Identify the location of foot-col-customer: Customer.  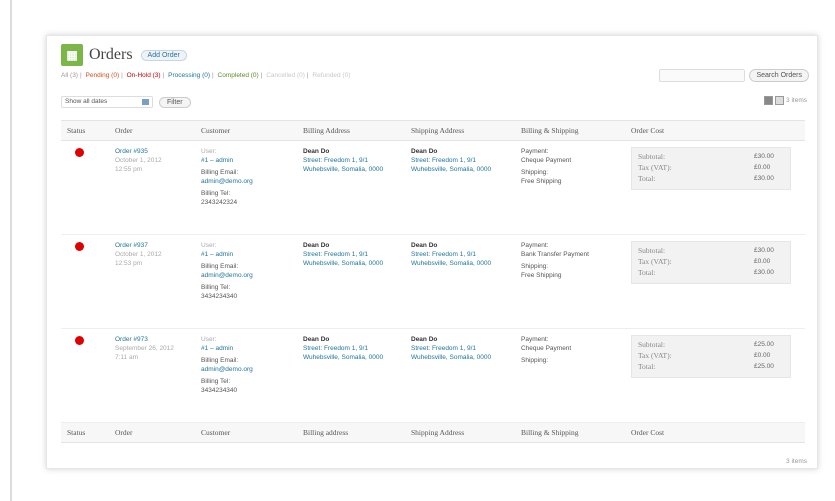
(246, 432).